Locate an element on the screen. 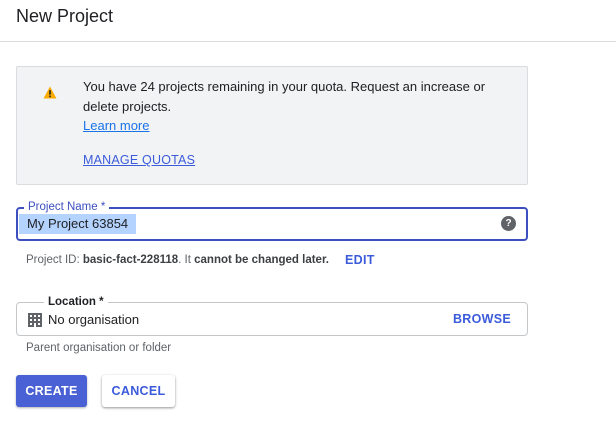 This screenshot has height=437, width=616. project-id-value: basic-fact-228118 is located at coordinates (130, 260).